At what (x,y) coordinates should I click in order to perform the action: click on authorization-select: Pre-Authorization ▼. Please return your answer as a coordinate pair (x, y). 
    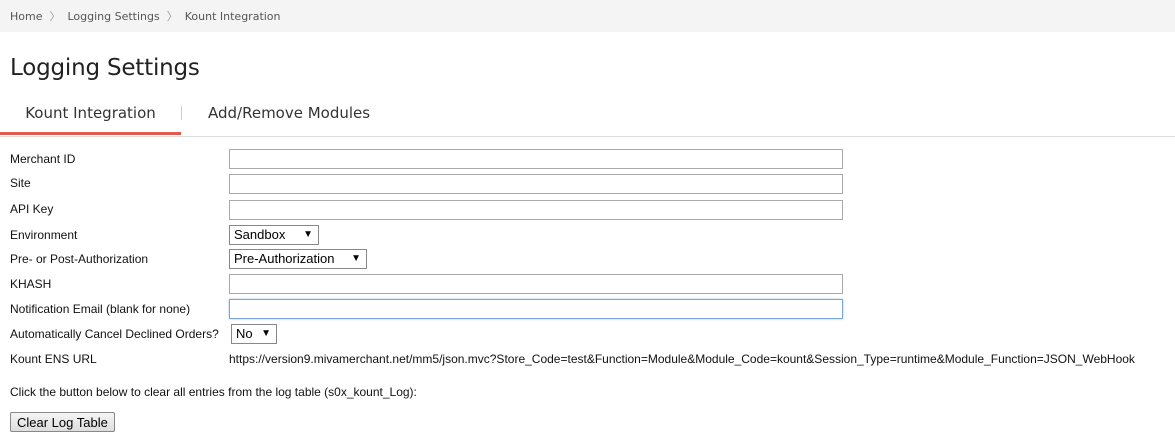
    Looking at the image, I should click on (298, 259).